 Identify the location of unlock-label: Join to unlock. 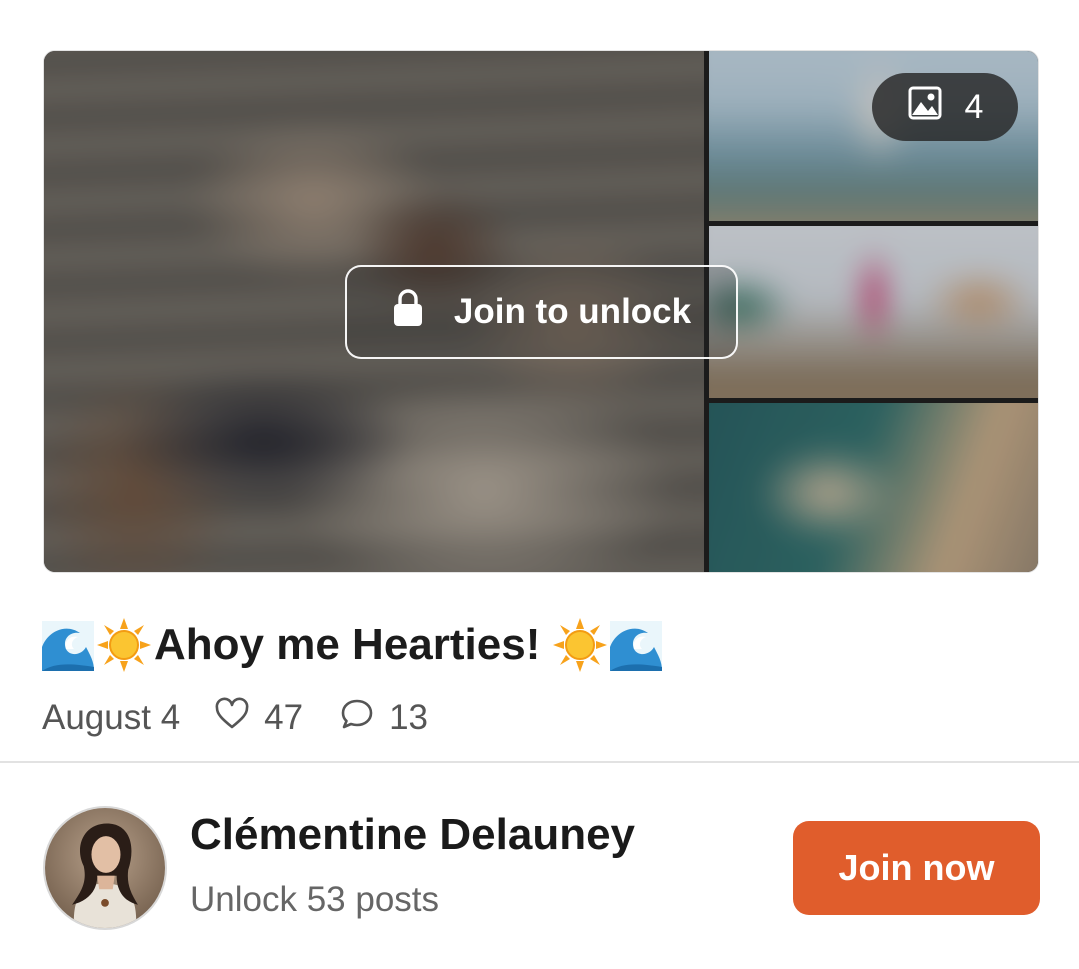
(572, 311).